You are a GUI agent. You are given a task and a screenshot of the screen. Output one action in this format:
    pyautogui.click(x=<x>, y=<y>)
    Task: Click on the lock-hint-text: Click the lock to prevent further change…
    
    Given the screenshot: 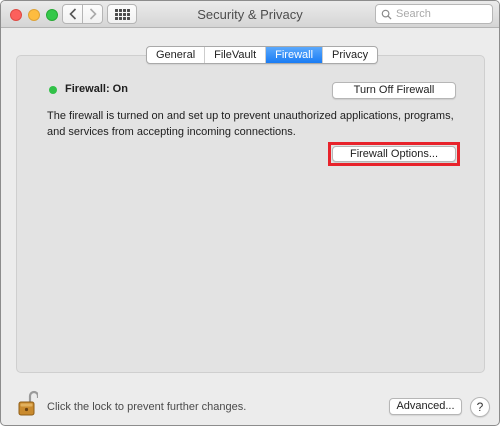 What is the action you would take?
    pyautogui.click(x=147, y=407)
    